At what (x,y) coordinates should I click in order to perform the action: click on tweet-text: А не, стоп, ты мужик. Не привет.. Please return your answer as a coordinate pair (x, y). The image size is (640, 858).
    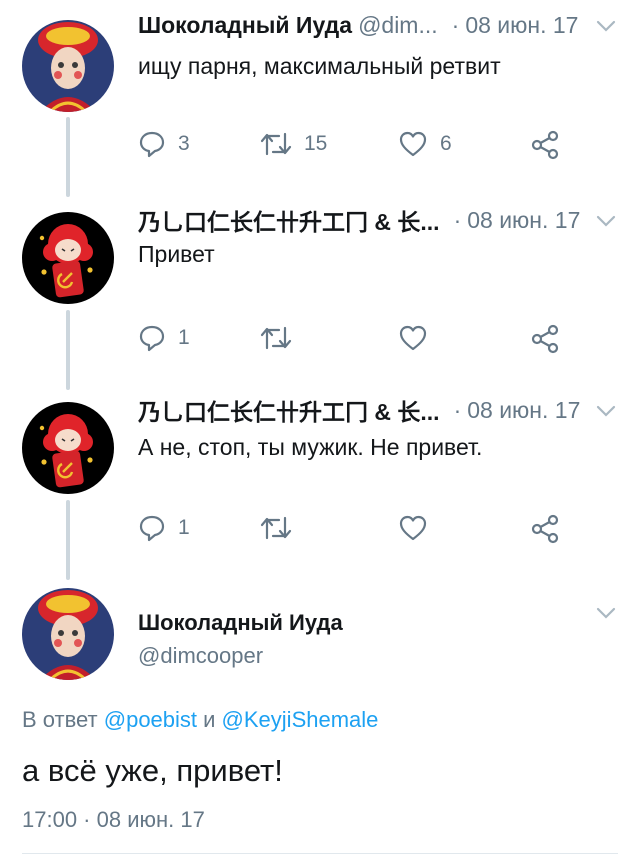
    Looking at the image, I should click on (310, 447).